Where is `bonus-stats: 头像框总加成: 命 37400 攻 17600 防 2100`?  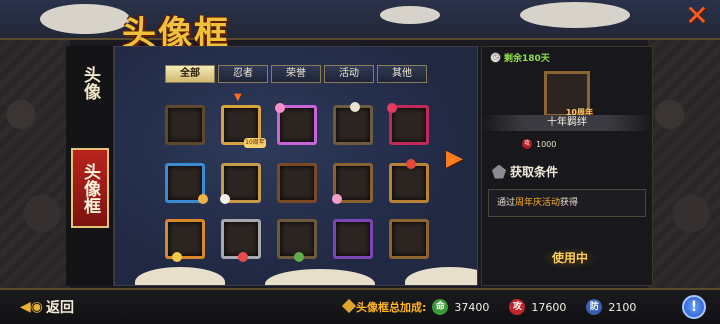 bonus-stats: 头像框总加成: 命 37400 攻 17600 防 2100 is located at coordinates (503, 307).